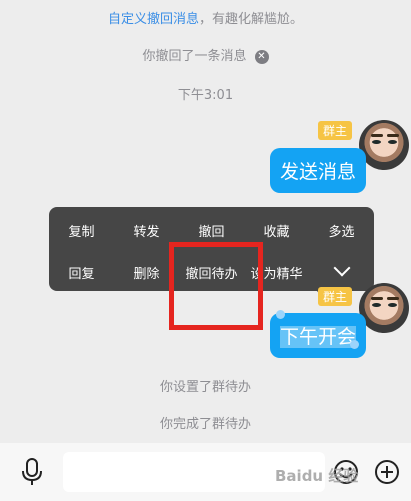 This screenshot has height=501, width=411. I want to click on input-bar: Baidu 经验, so click(205, 472).